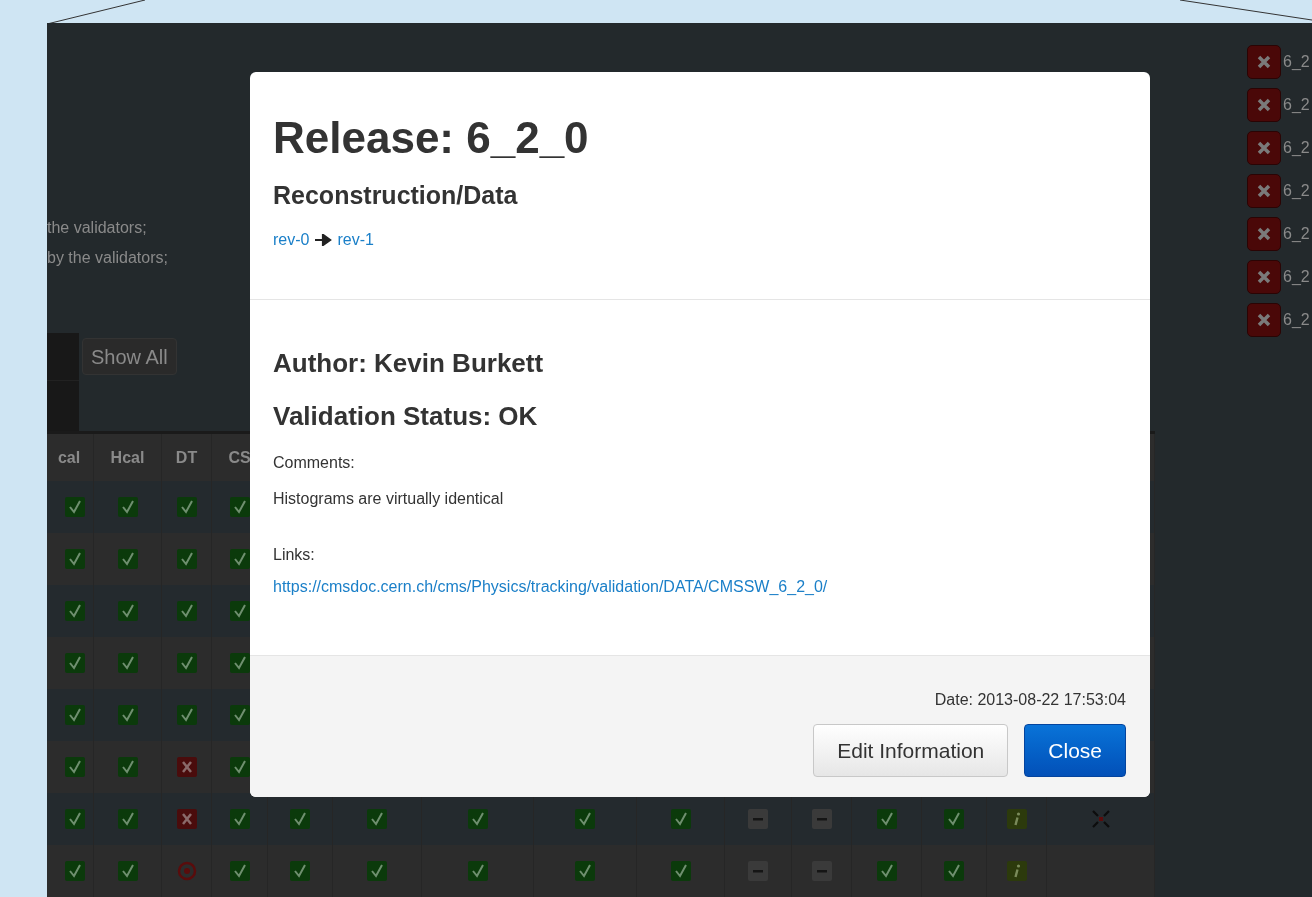 The image size is (1312, 897). I want to click on comment-text: Histograms are virtually identical, so click(389, 499).